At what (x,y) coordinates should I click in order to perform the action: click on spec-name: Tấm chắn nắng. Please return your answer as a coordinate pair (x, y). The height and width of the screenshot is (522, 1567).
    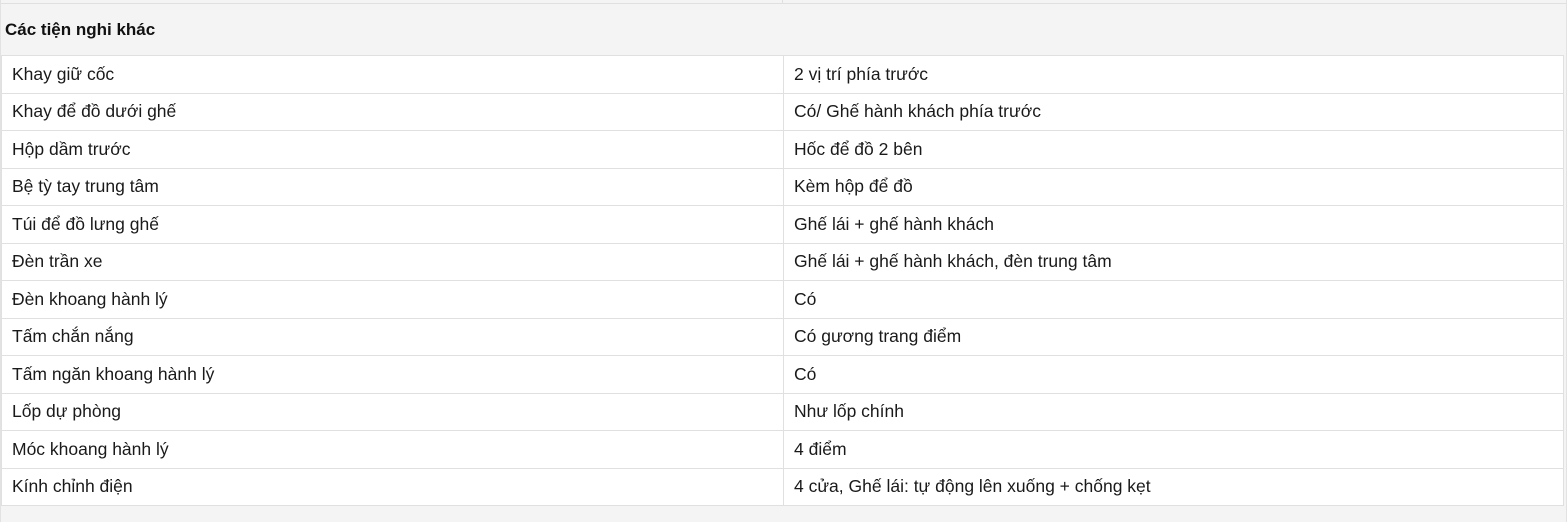
    Looking at the image, I should click on (392, 336).